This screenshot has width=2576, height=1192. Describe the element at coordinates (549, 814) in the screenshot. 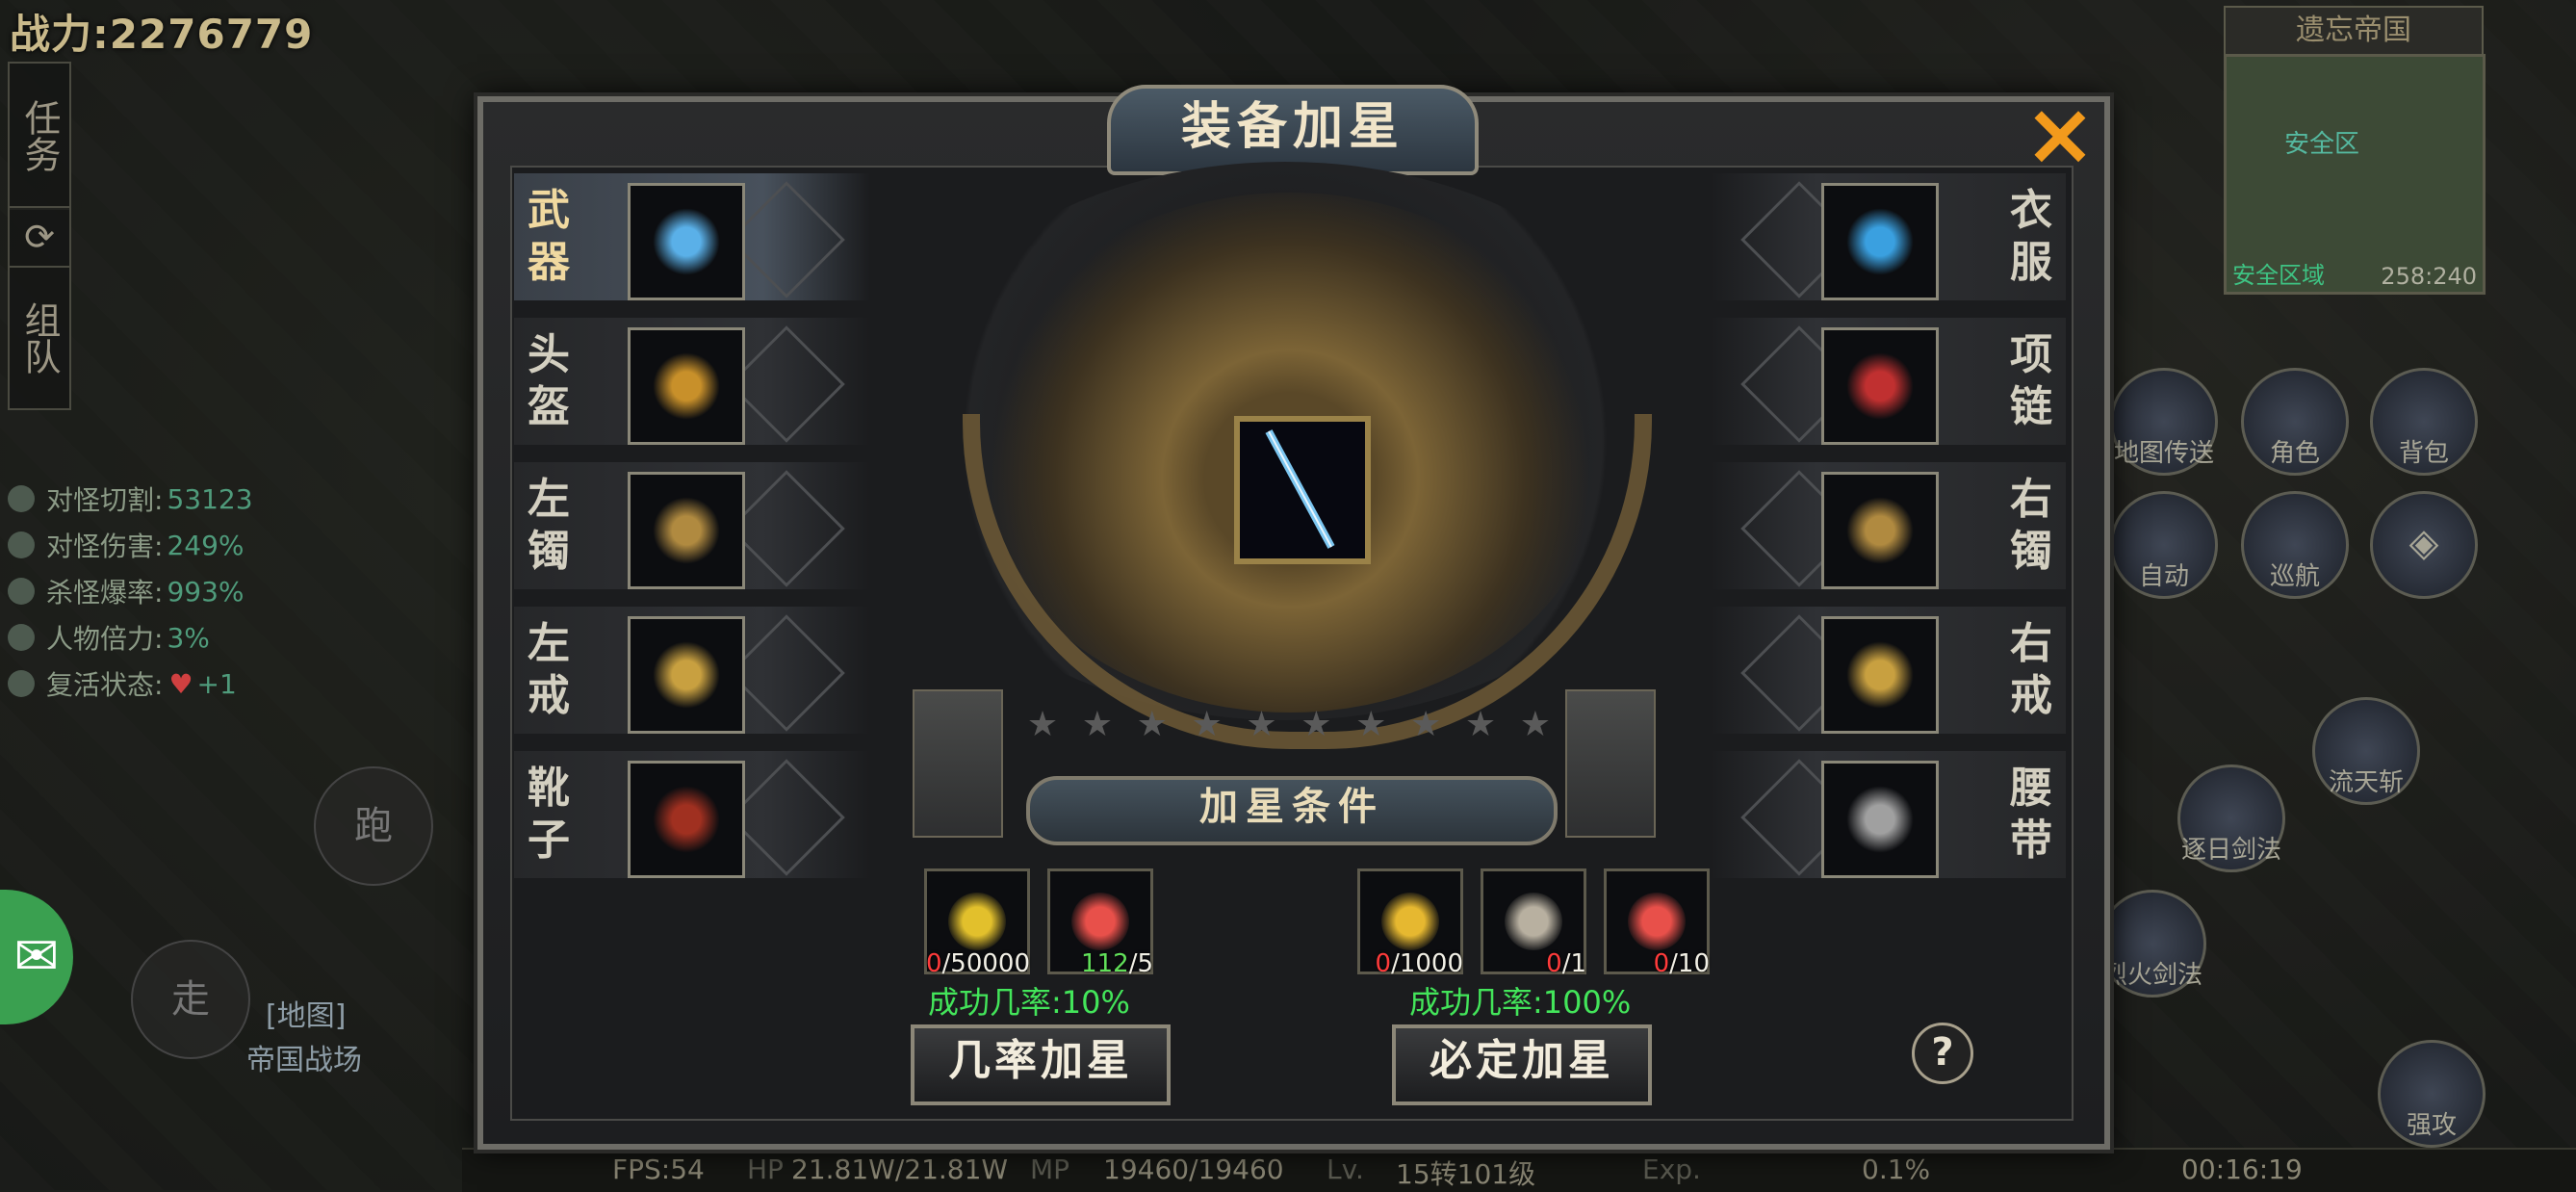

I see `slot-label: 靴子` at that location.